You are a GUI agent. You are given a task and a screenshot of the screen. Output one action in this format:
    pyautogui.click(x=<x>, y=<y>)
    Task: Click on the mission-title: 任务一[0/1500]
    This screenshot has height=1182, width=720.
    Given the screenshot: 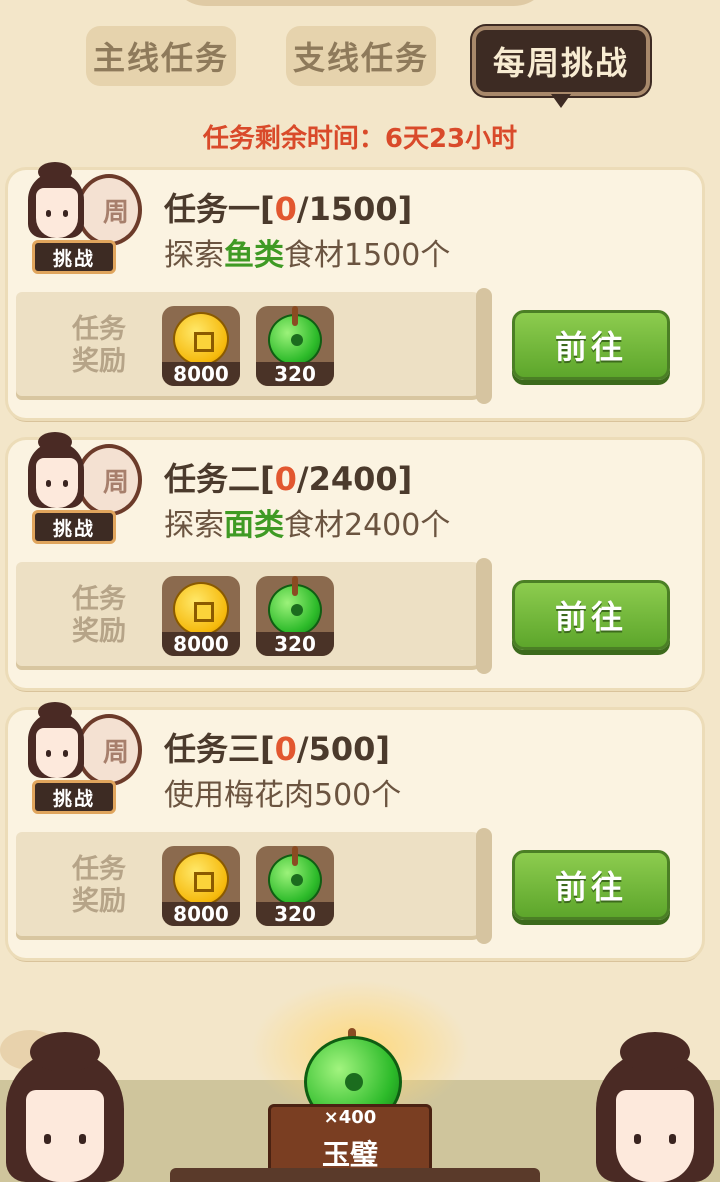 What is the action you would take?
    pyautogui.click(x=288, y=207)
    